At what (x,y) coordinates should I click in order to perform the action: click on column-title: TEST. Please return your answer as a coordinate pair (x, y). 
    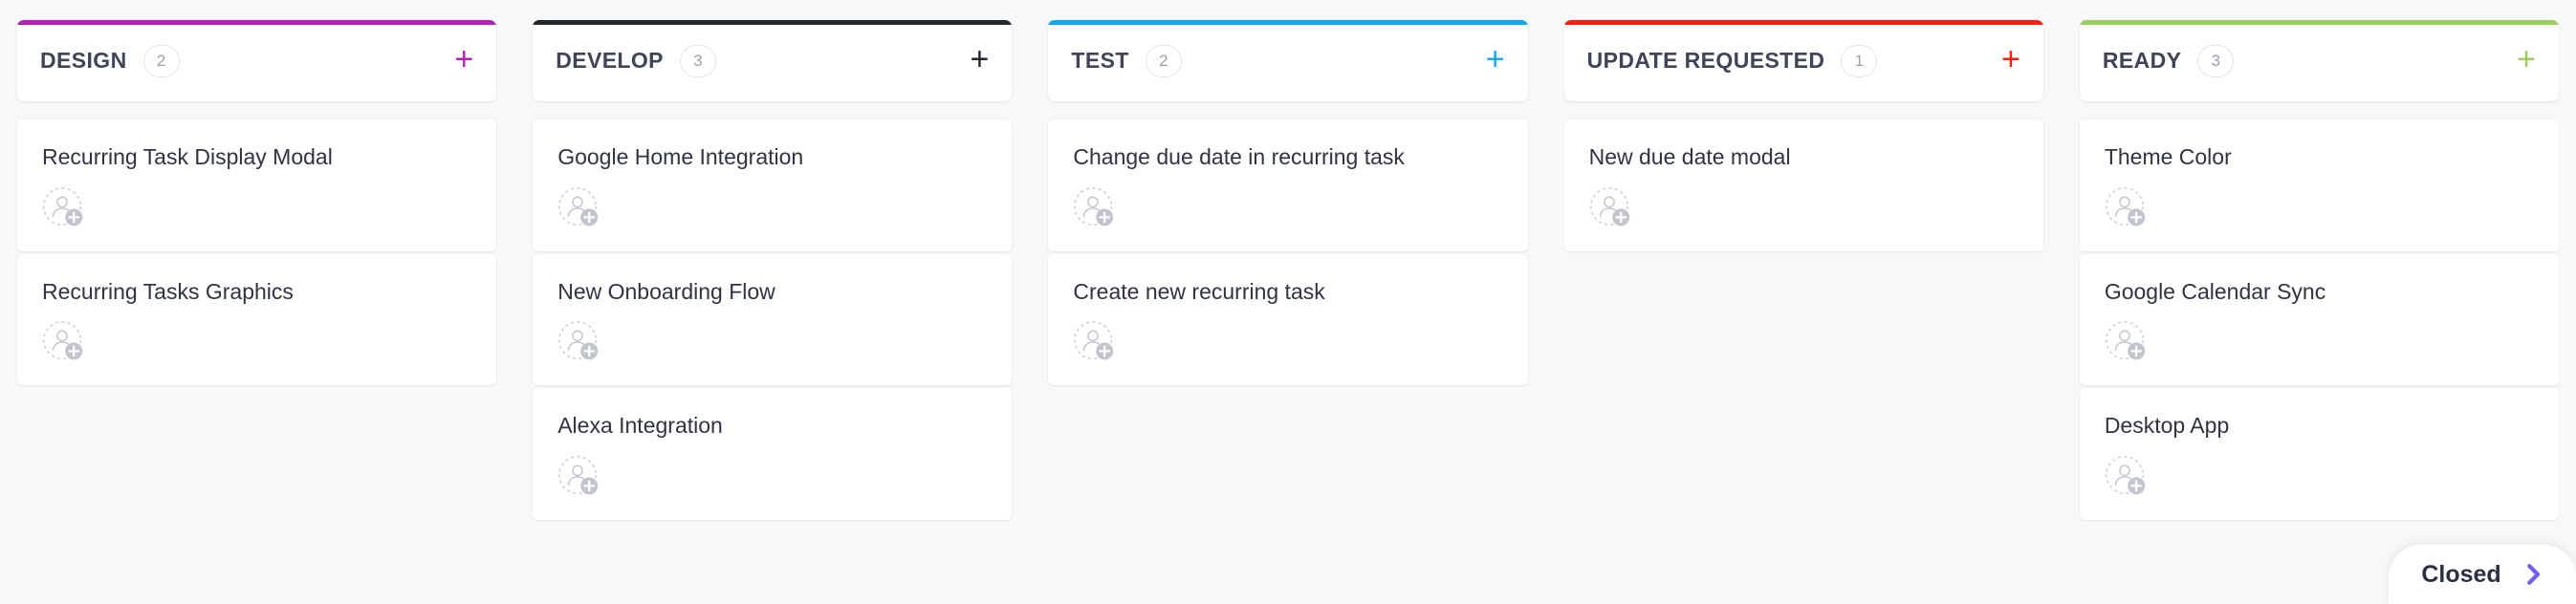
    Looking at the image, I should click on (1100, 60).